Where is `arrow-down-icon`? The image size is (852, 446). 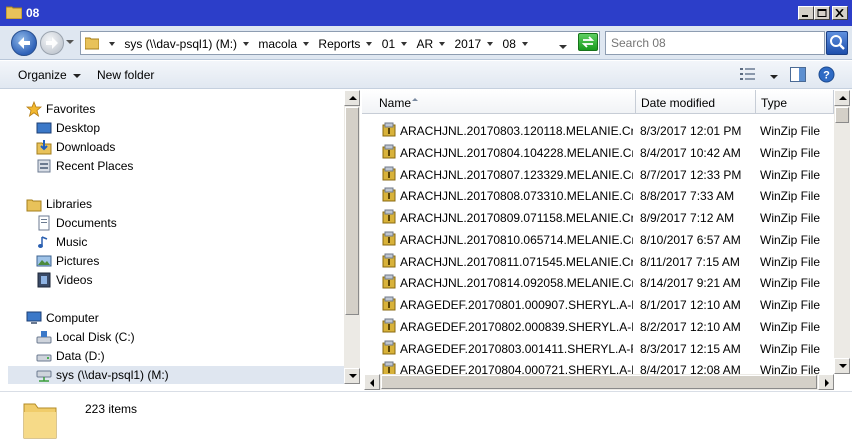
arrow-down-icon is located at coordinates (843, 366).